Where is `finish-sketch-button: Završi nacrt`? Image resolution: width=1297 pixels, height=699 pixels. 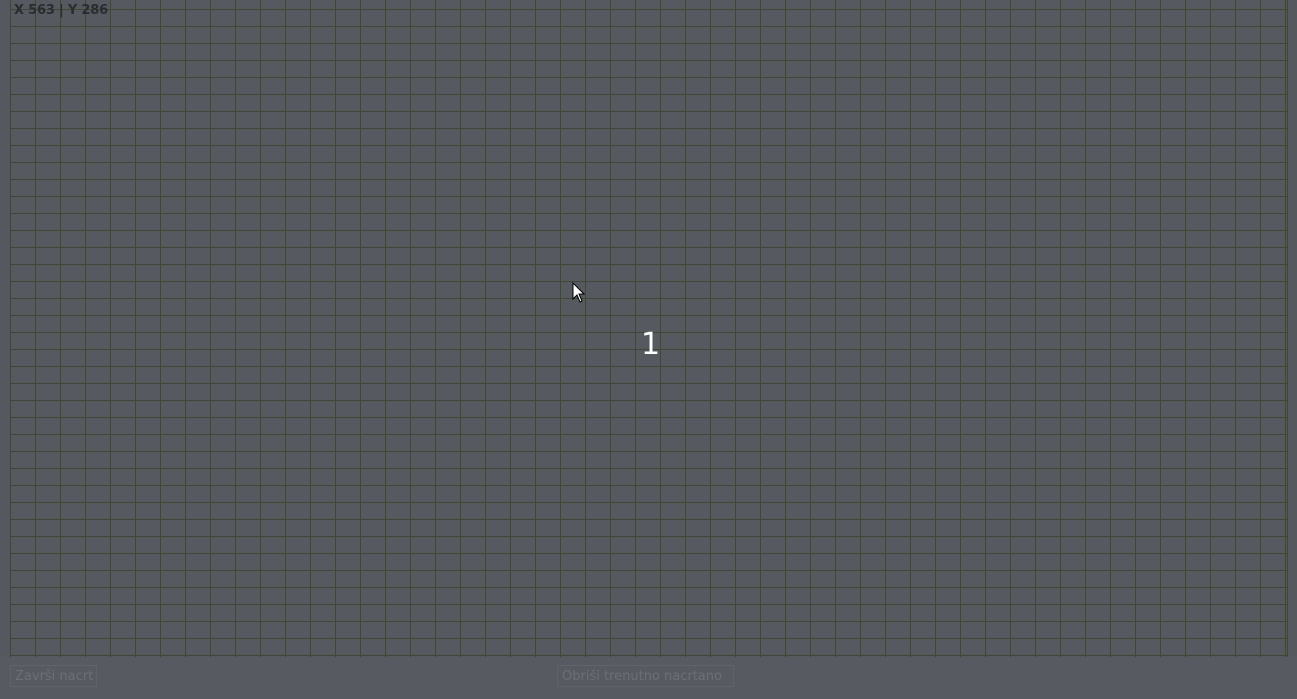
finish-sketch-button: Završi nacrt is located at coordinates (53, 676).